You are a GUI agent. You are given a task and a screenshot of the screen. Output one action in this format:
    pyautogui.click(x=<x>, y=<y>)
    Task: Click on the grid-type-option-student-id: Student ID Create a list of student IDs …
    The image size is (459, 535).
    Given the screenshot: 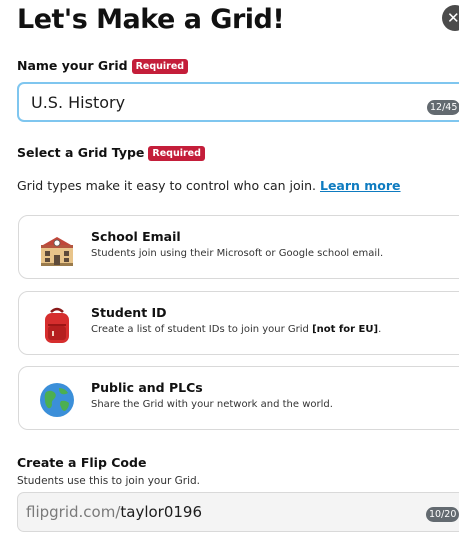 What is the action you would take?
    pyautogui.click(x=238, y=323)
    